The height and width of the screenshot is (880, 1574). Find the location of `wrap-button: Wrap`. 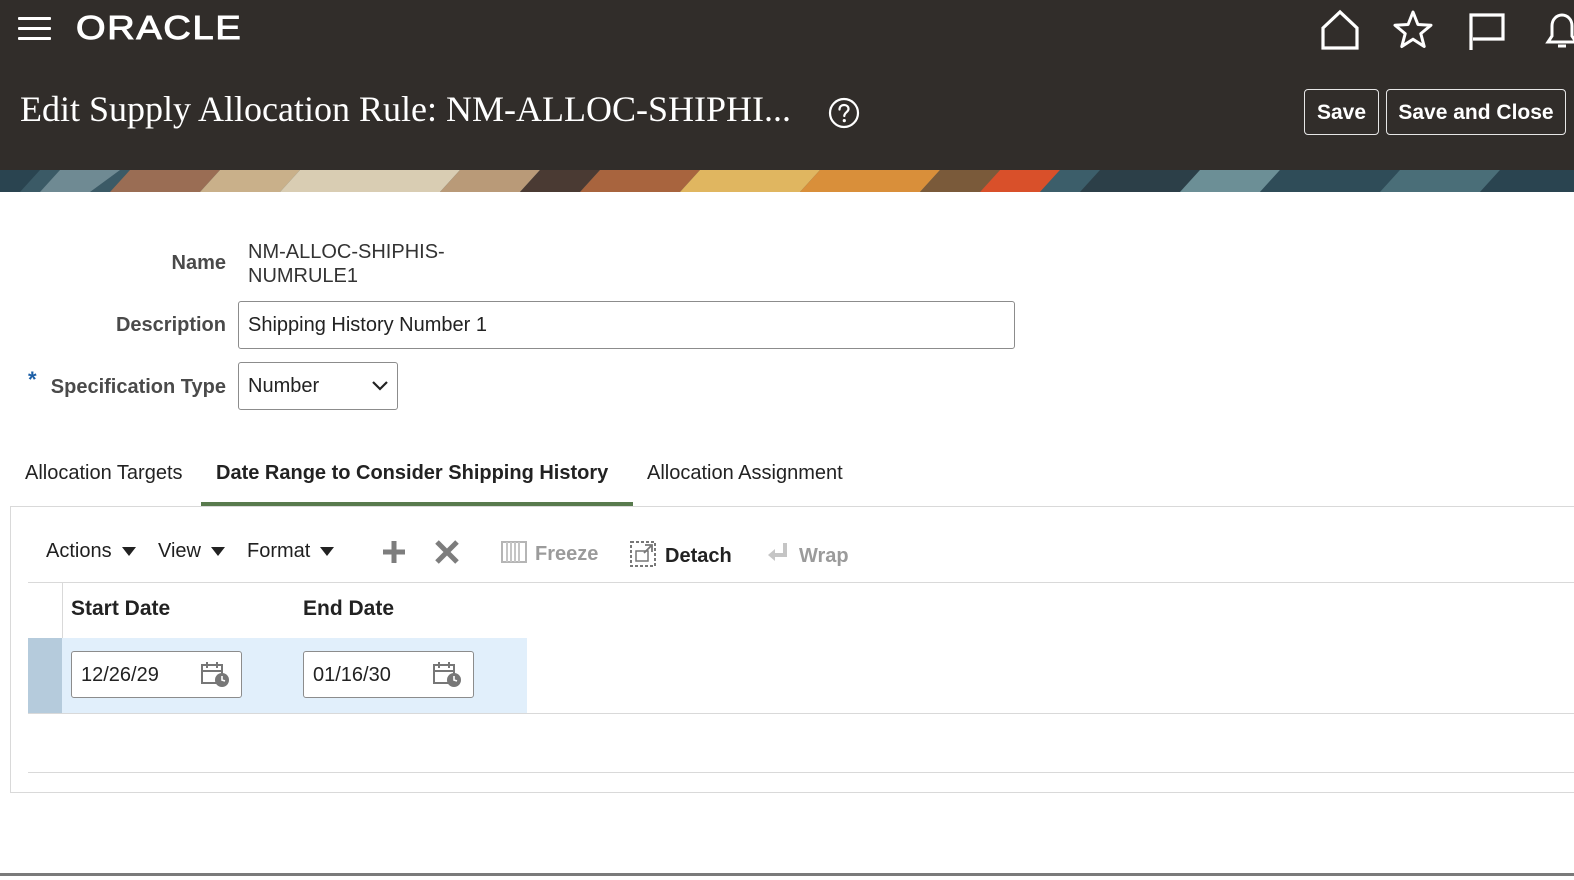

wrap-button: Wrap is located at coordinates (807, 554).